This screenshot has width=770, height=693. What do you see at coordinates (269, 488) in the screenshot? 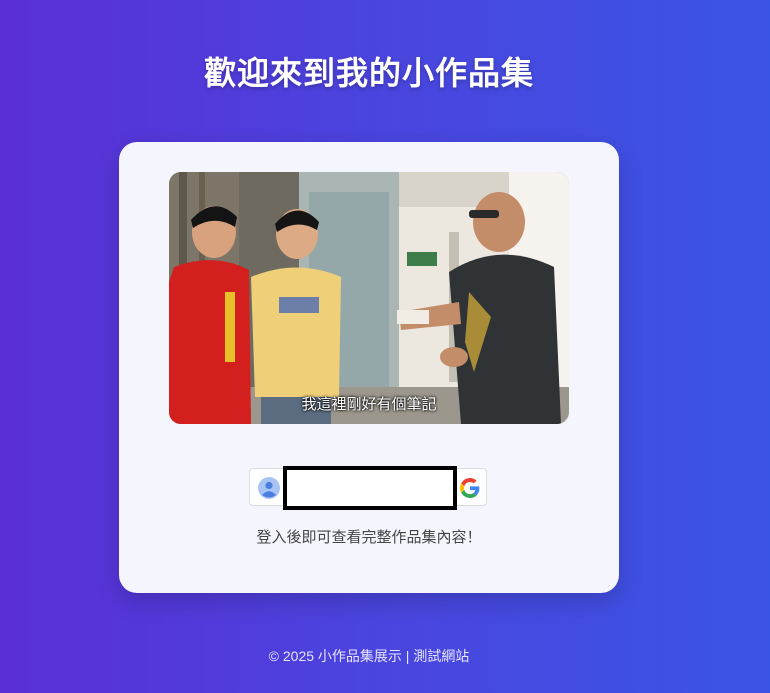
I see `user-avatar-icon` at bounding box center [269, 488].